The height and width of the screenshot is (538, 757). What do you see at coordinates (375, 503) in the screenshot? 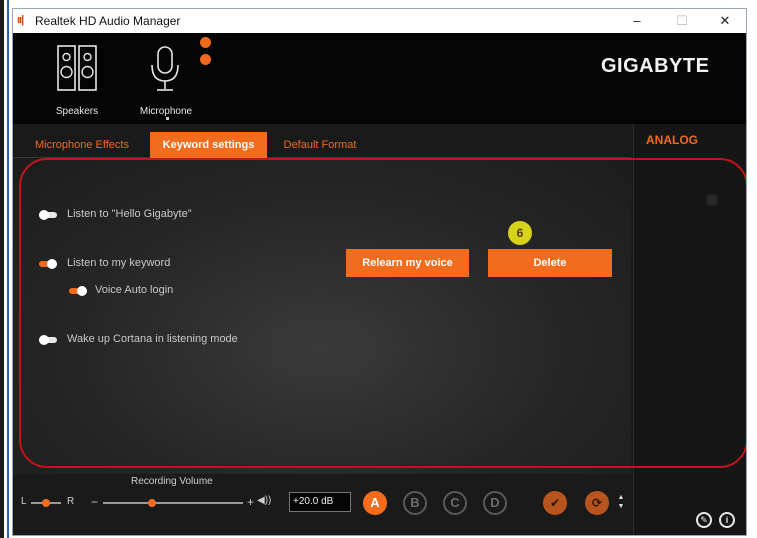
I see `preset-a-button: A` at bounding box center [375, 503].